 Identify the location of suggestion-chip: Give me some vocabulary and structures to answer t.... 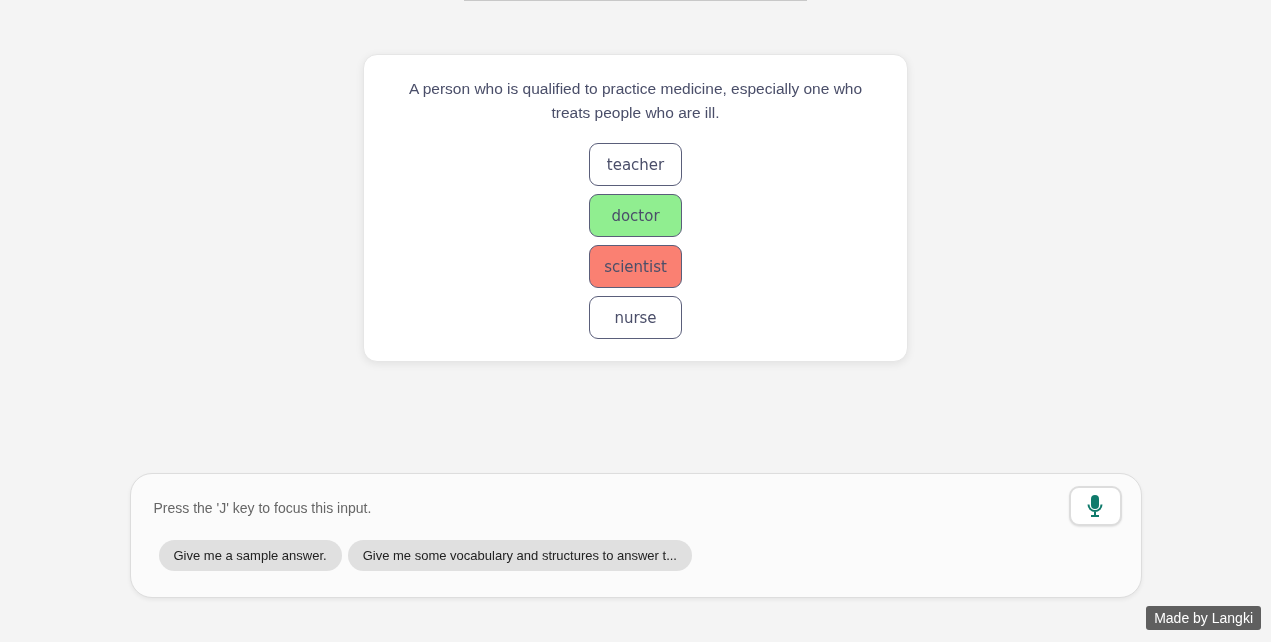
(519, 555).